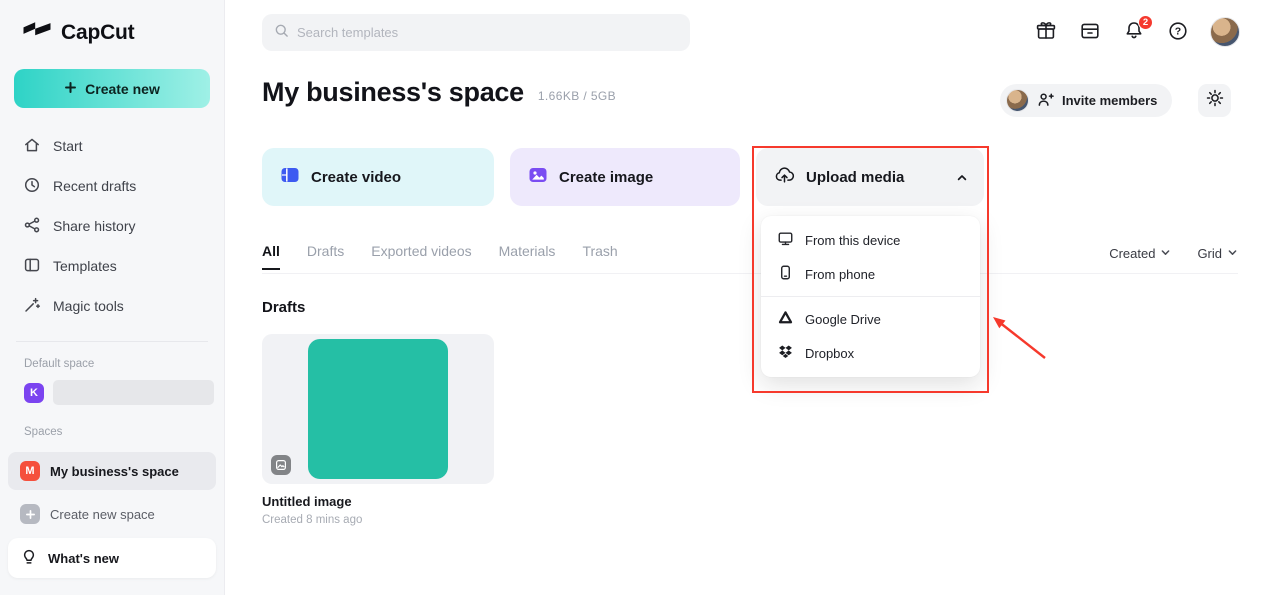 The width and height of the screenshot is (1280, 595). Describe the element at coordinates (750, 273) in the screenshot. I see `tabs-divider` at that location.